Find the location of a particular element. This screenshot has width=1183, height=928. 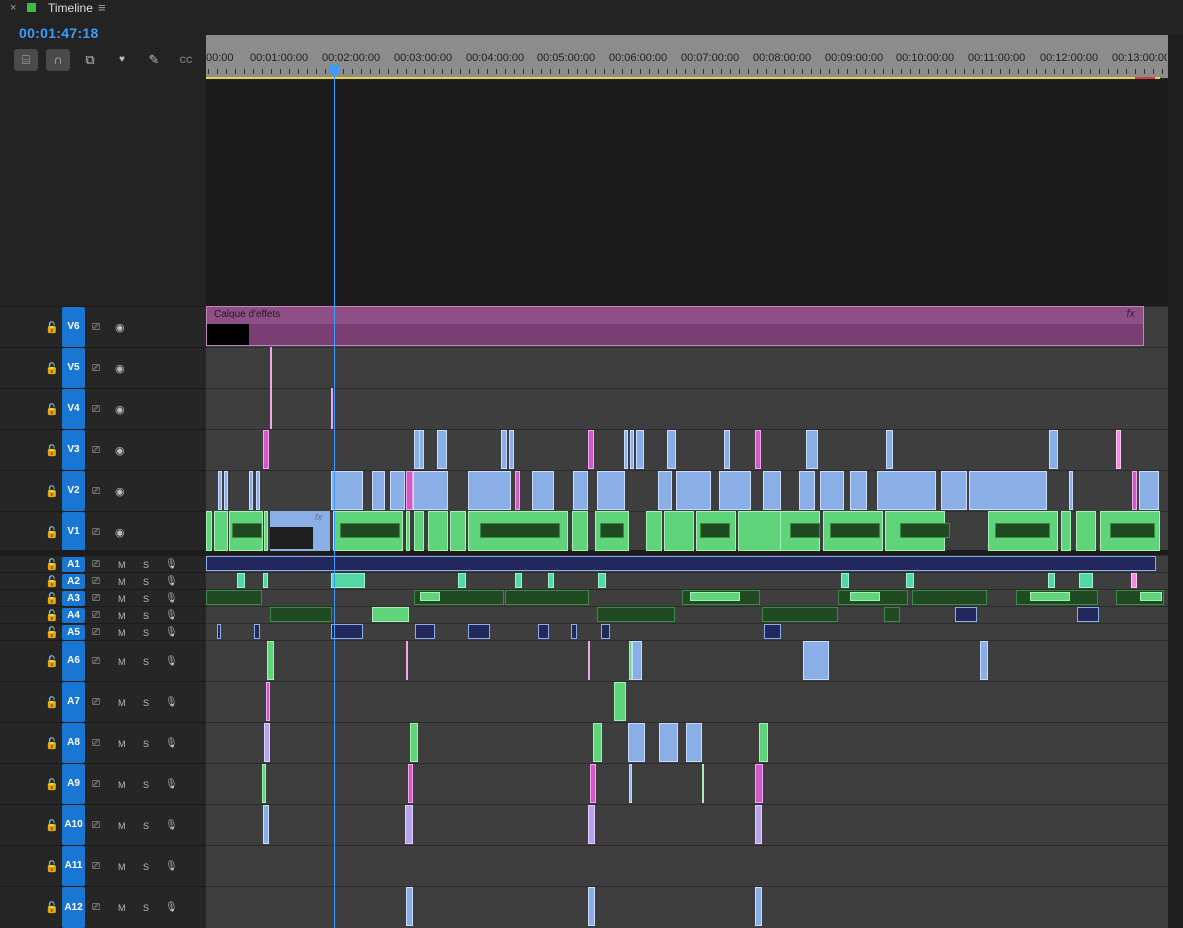

track-target-a8: A8 is located at coordinates (73, 743).